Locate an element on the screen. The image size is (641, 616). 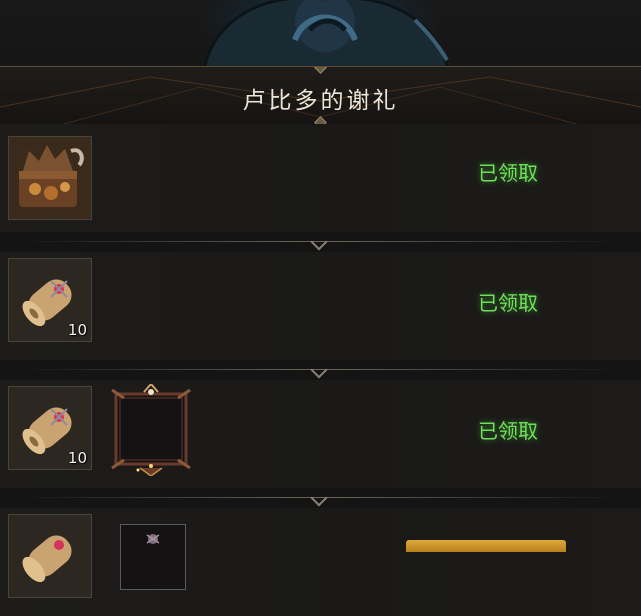
claim-button is located at coordinates (486, 546).